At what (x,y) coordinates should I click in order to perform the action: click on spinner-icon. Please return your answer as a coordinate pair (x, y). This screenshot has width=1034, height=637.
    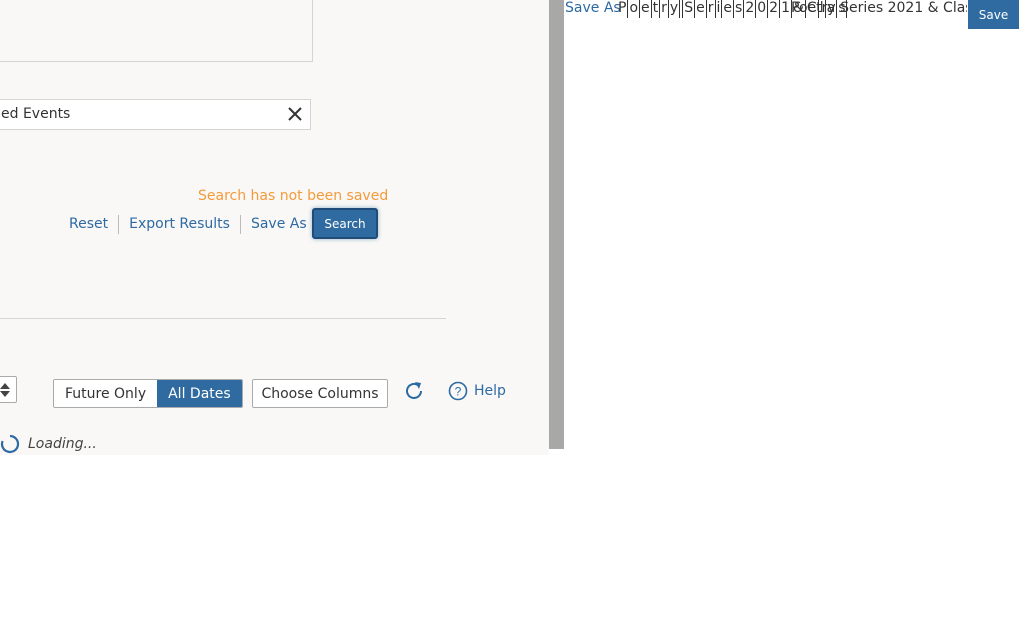
    Looking at the image, I should click on (10, 444).